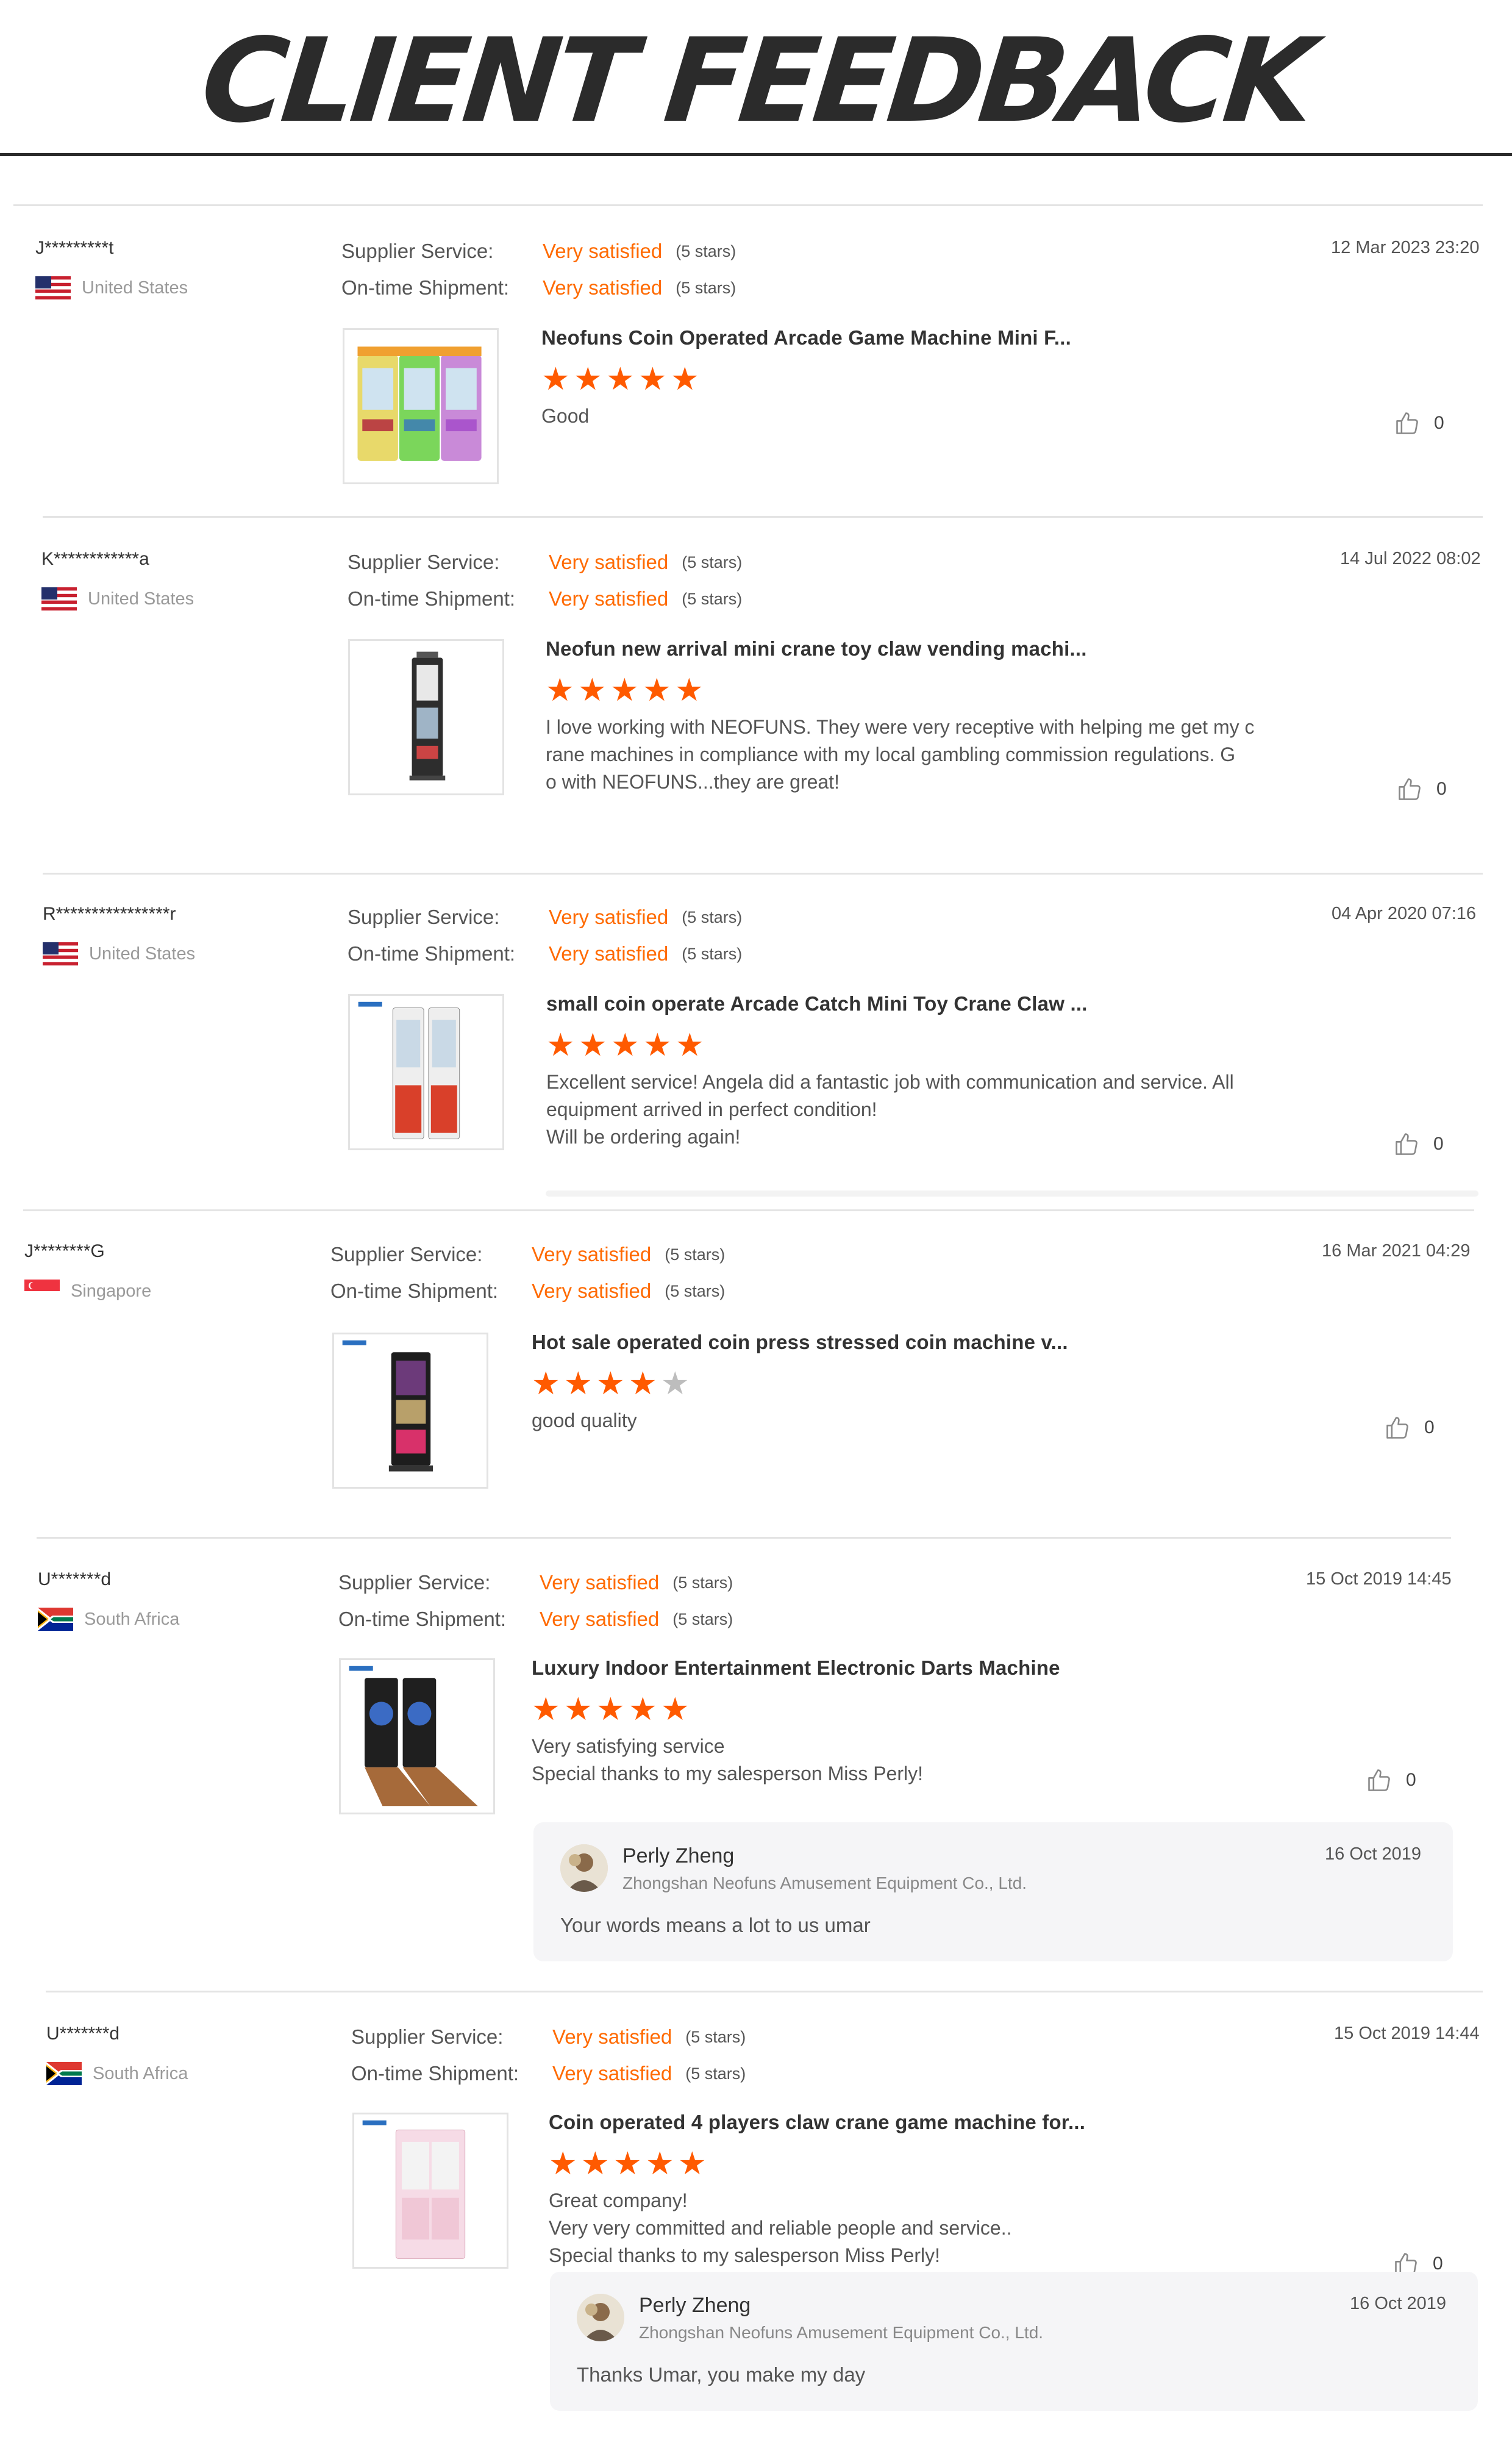  I want to click on review-date: 15 Oct 2019 14:44, so click(1407, 2033).